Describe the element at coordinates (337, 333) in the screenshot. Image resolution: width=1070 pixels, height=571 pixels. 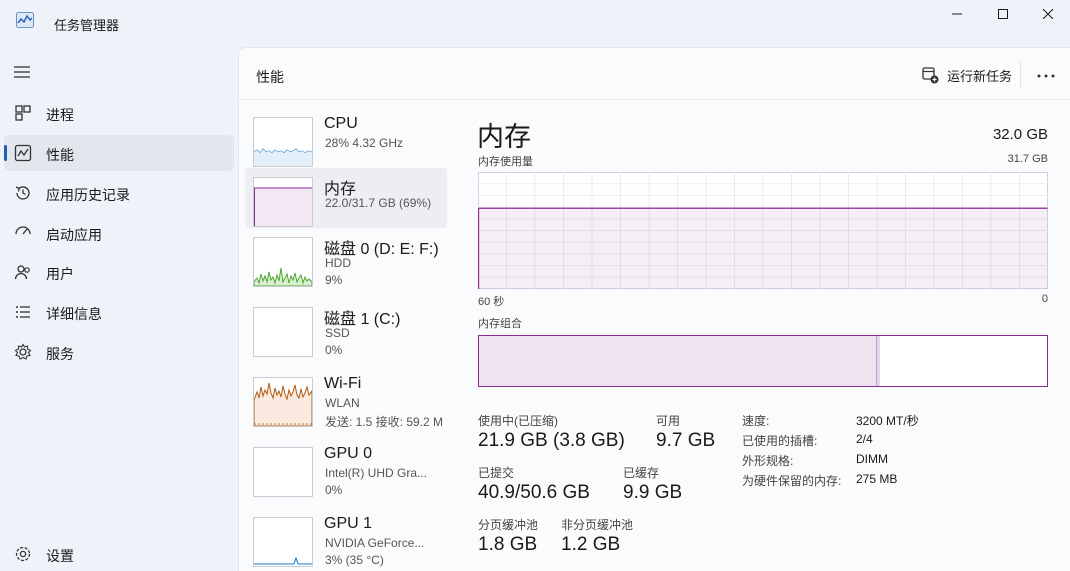
I see `device-detail: SSD` at that location.